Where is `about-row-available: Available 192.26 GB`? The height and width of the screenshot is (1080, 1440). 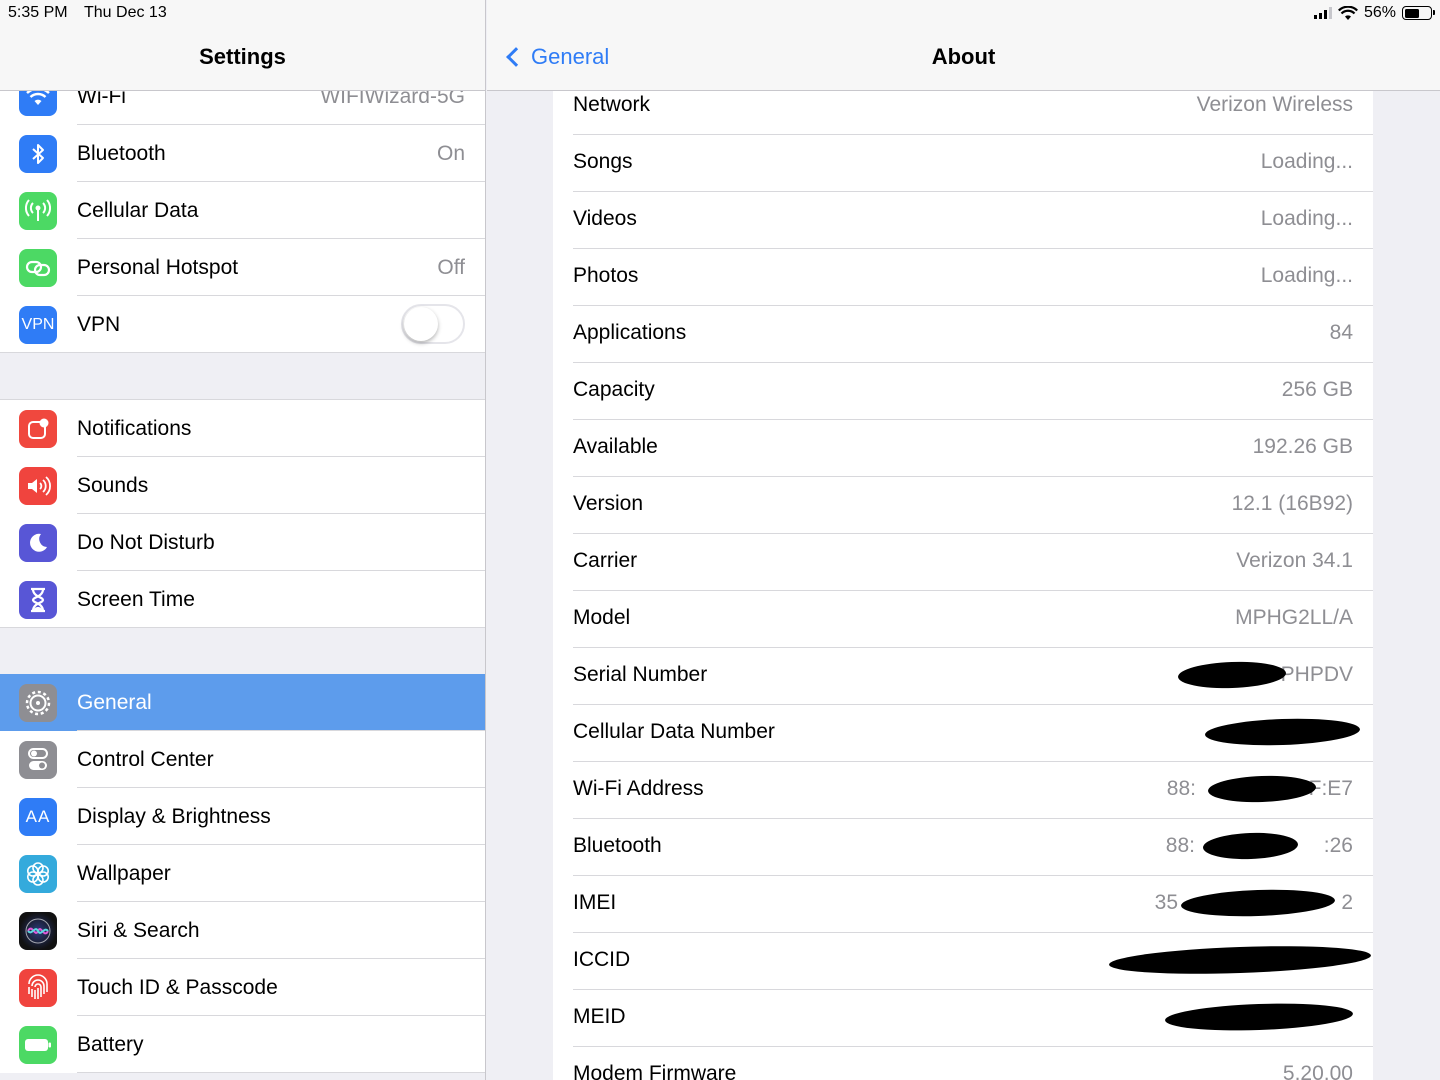 about-row-available: Available 192.26 GB is located at coordinates (963, 448).